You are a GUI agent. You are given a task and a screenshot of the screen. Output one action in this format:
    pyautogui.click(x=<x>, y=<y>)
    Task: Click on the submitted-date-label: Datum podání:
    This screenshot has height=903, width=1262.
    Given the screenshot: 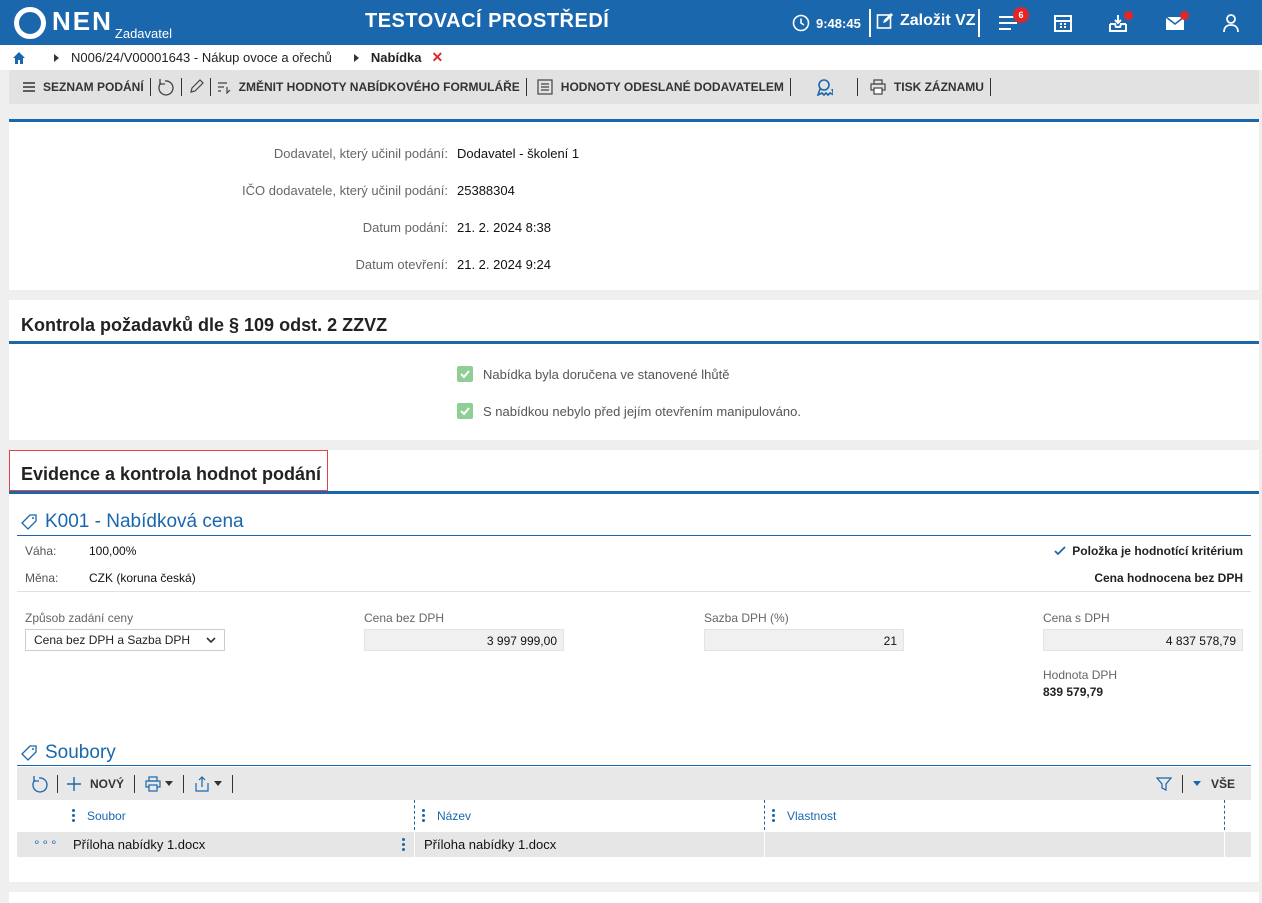 What is the action you would take?
    pyautogui.click(x=405, y=227)
    